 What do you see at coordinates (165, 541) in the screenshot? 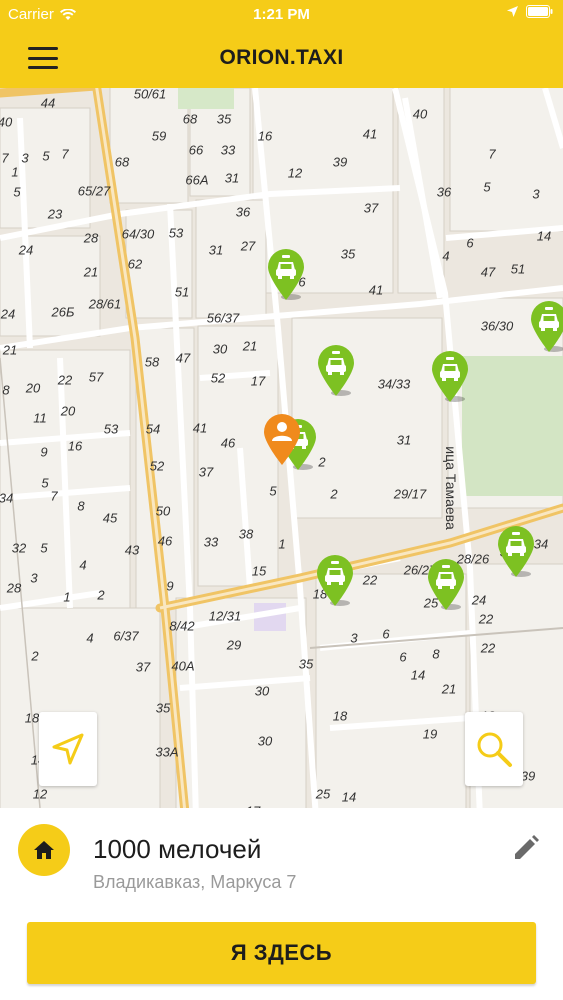
I see `house-number: 46` at bounding box center [165, 541].